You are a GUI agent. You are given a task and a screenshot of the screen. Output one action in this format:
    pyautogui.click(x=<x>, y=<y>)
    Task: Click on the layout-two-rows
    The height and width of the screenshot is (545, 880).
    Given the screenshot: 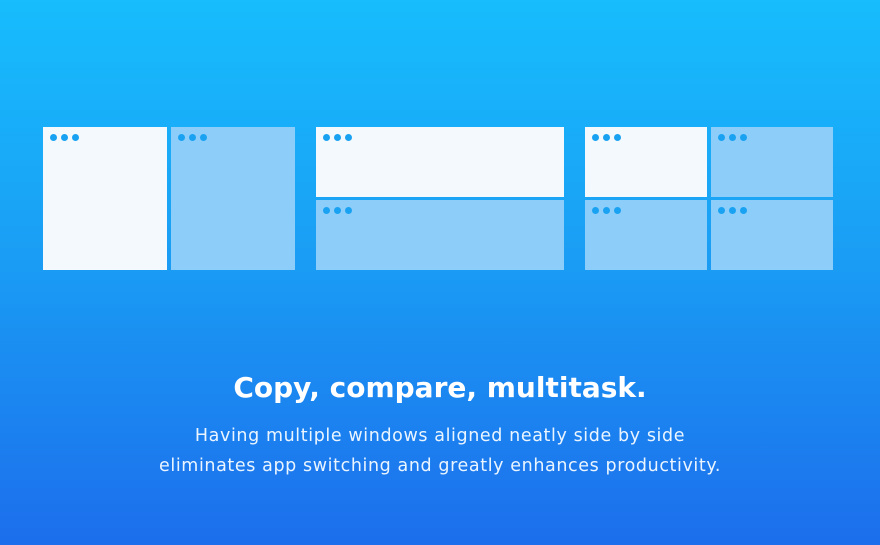 What is the action you would take?
    pyautogui.click(x=440, y=198)
    